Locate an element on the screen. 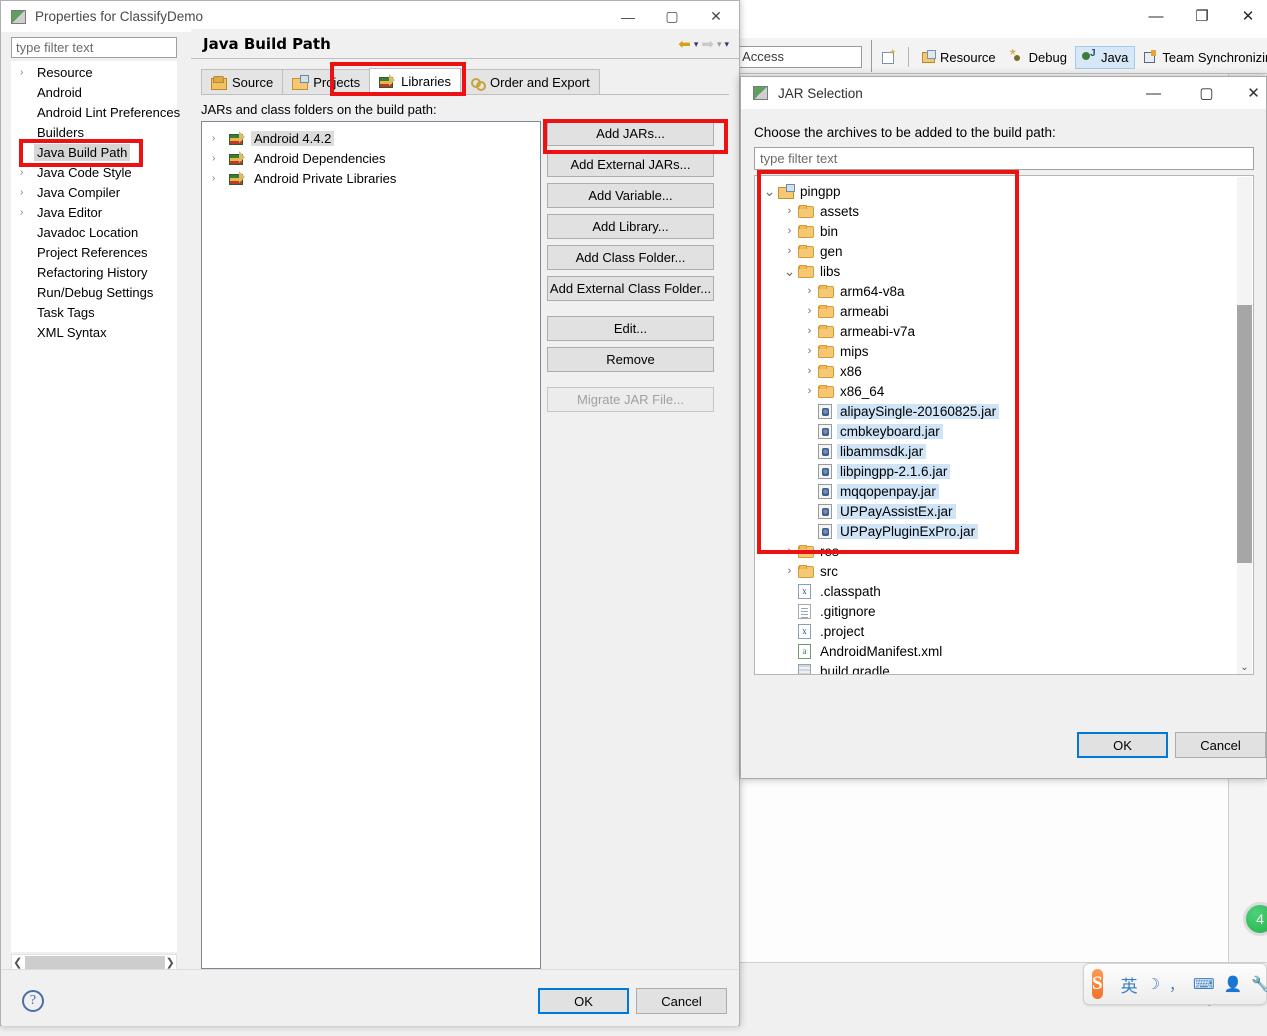 This screenshot has width=1267, height=1036. properties-tree-item: Refactoring History is located at coordinates (94, 272).